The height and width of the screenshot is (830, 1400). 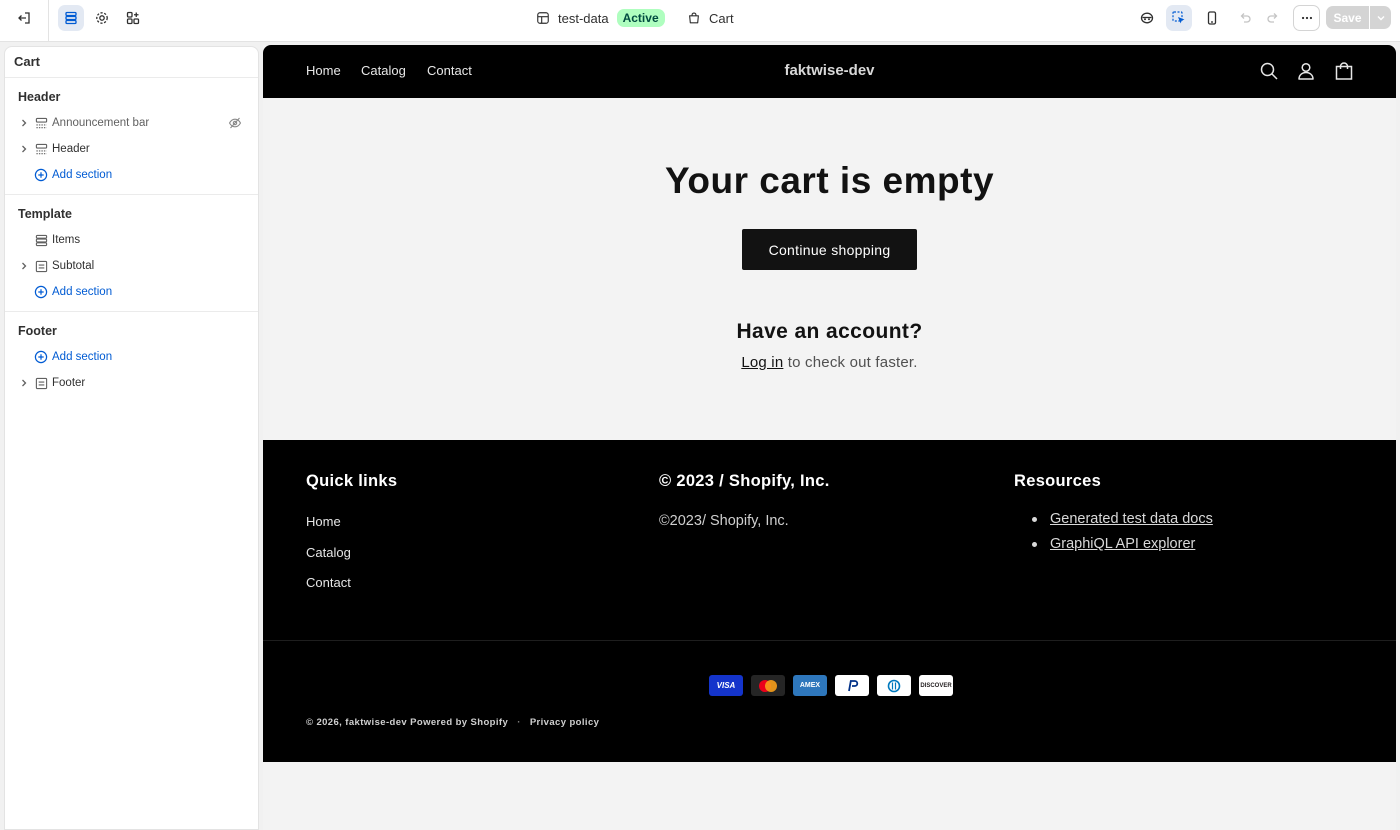 What do you see at coordinates (71, 149) in the screenshot?
I see `section-label: Header` at bounding box center [71, 149].